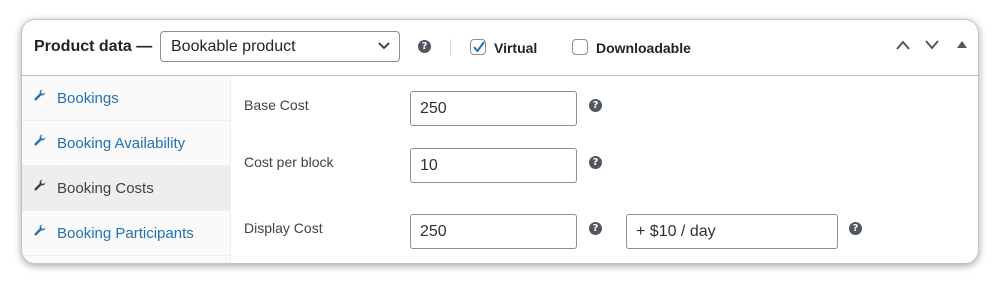 The image size is (1000, 282). I want to click on tab-booking-availability: Booking Availability, so click(126, 143).